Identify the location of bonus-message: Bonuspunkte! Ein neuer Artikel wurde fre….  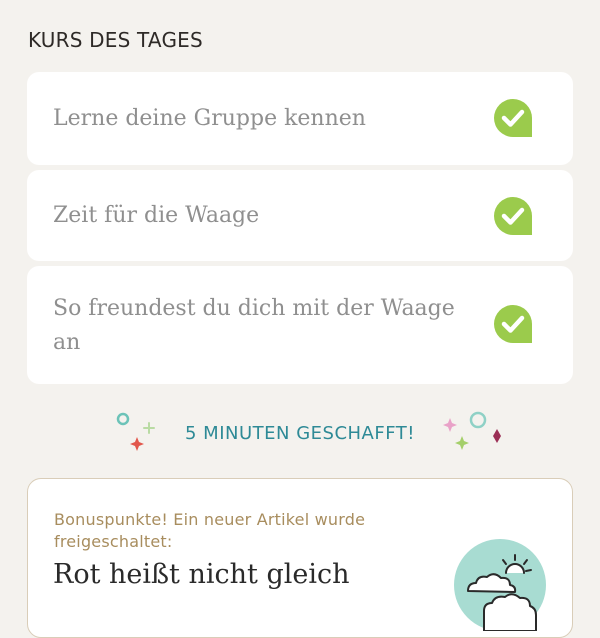
(210, 530).